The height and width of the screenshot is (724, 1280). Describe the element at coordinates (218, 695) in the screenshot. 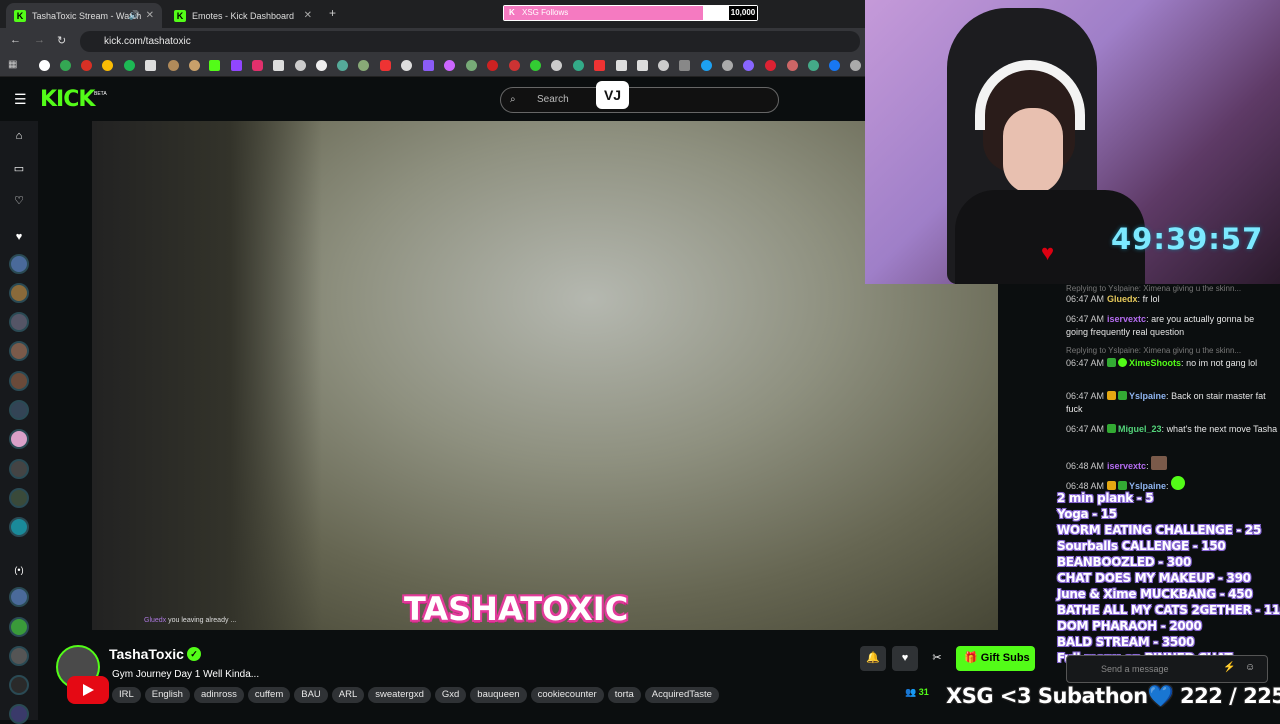

I see `tag: adinross` at that location.